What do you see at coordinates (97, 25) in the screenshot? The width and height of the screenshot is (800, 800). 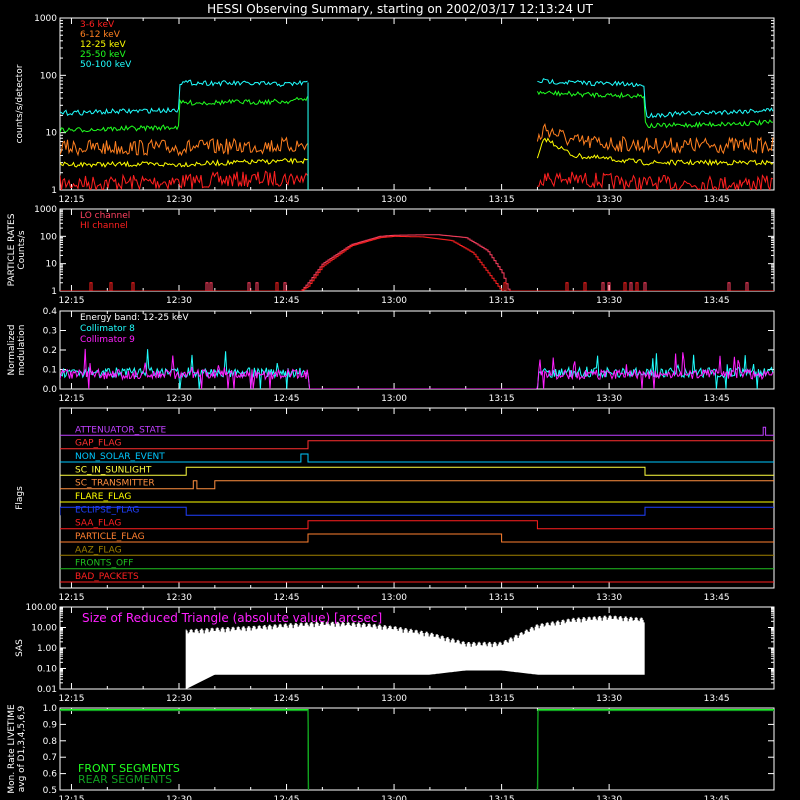 I see `legend-entry: 3-6 keV` at bounding box center [97, 25].